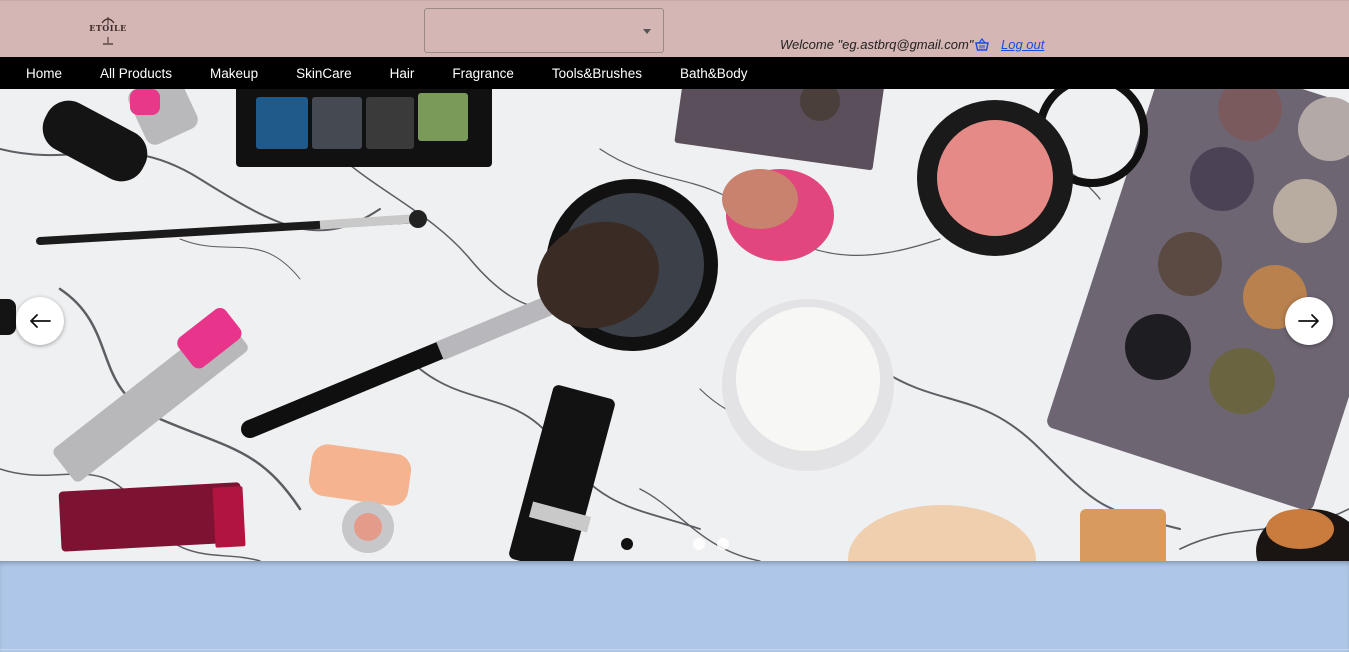 This screenshot has width=1349, height=652. What do you see at coordinates (483, 73) in the screenshot?
I see `nav-item-fragrance: Fragrance` at bounding box center [483, 73].